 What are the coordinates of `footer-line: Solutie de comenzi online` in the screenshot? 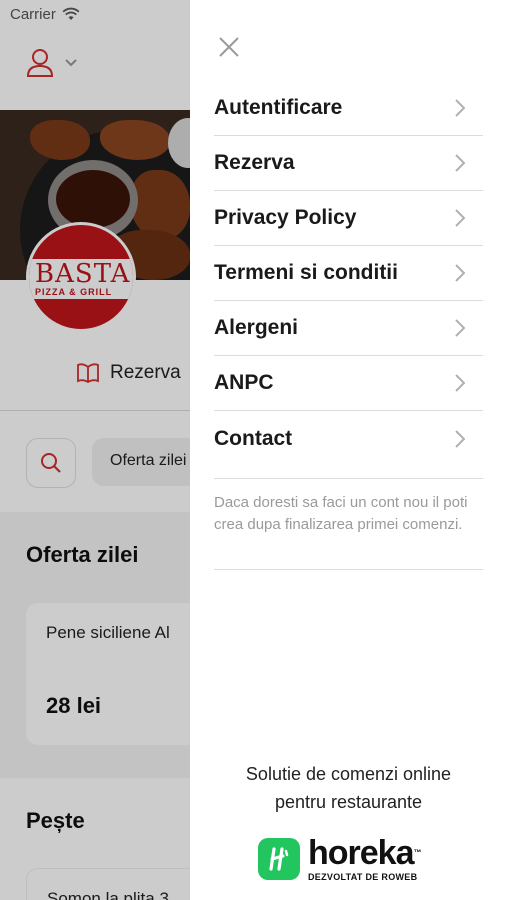 It's located at (348, 774).